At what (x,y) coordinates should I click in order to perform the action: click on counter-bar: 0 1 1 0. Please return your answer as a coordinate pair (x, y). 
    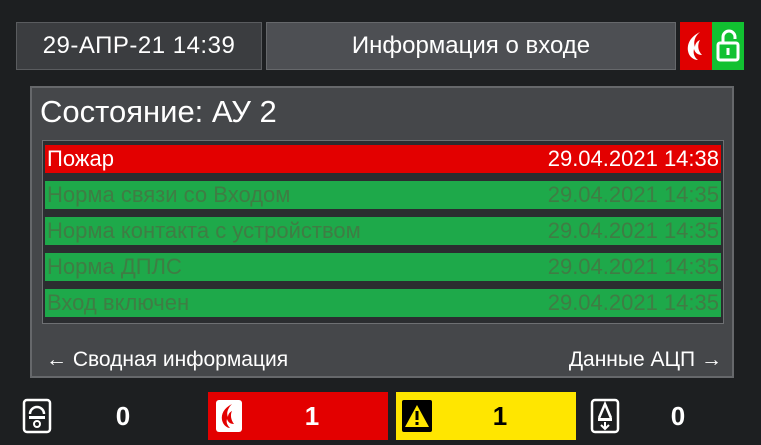
    Looking at the image, I should click on (380, 416).